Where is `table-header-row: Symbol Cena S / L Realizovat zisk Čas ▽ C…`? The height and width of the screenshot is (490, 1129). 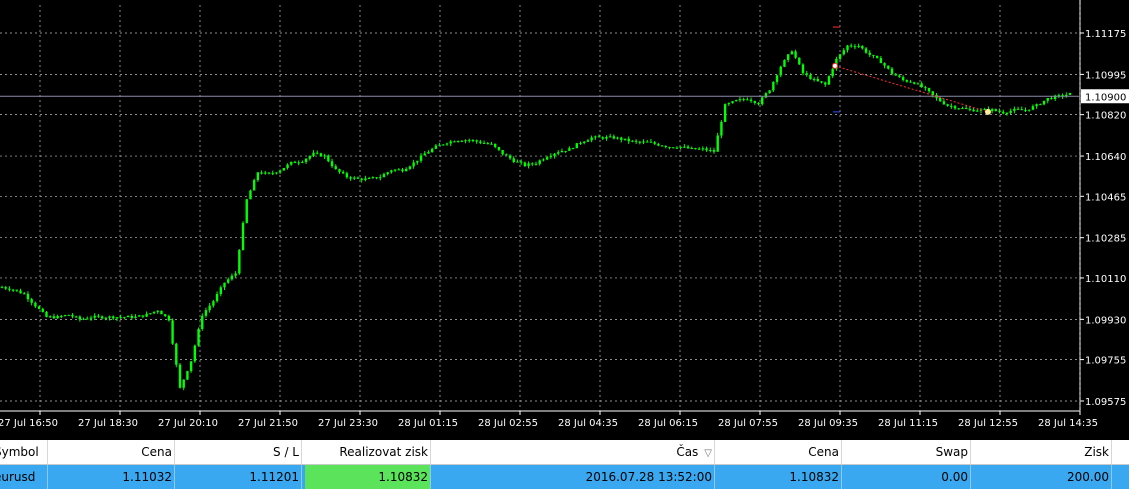 table-header-row: Symbol Cena S / L Realizovat zisk Čas ▽ C… is located at coordinates (564, 452).